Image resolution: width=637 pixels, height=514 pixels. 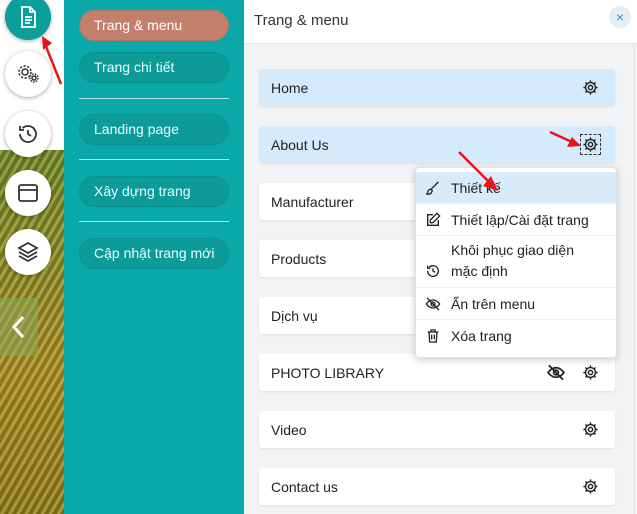 I want to click on menu-item-pages-menu: Trang & menu, so click(x=154, y=25).